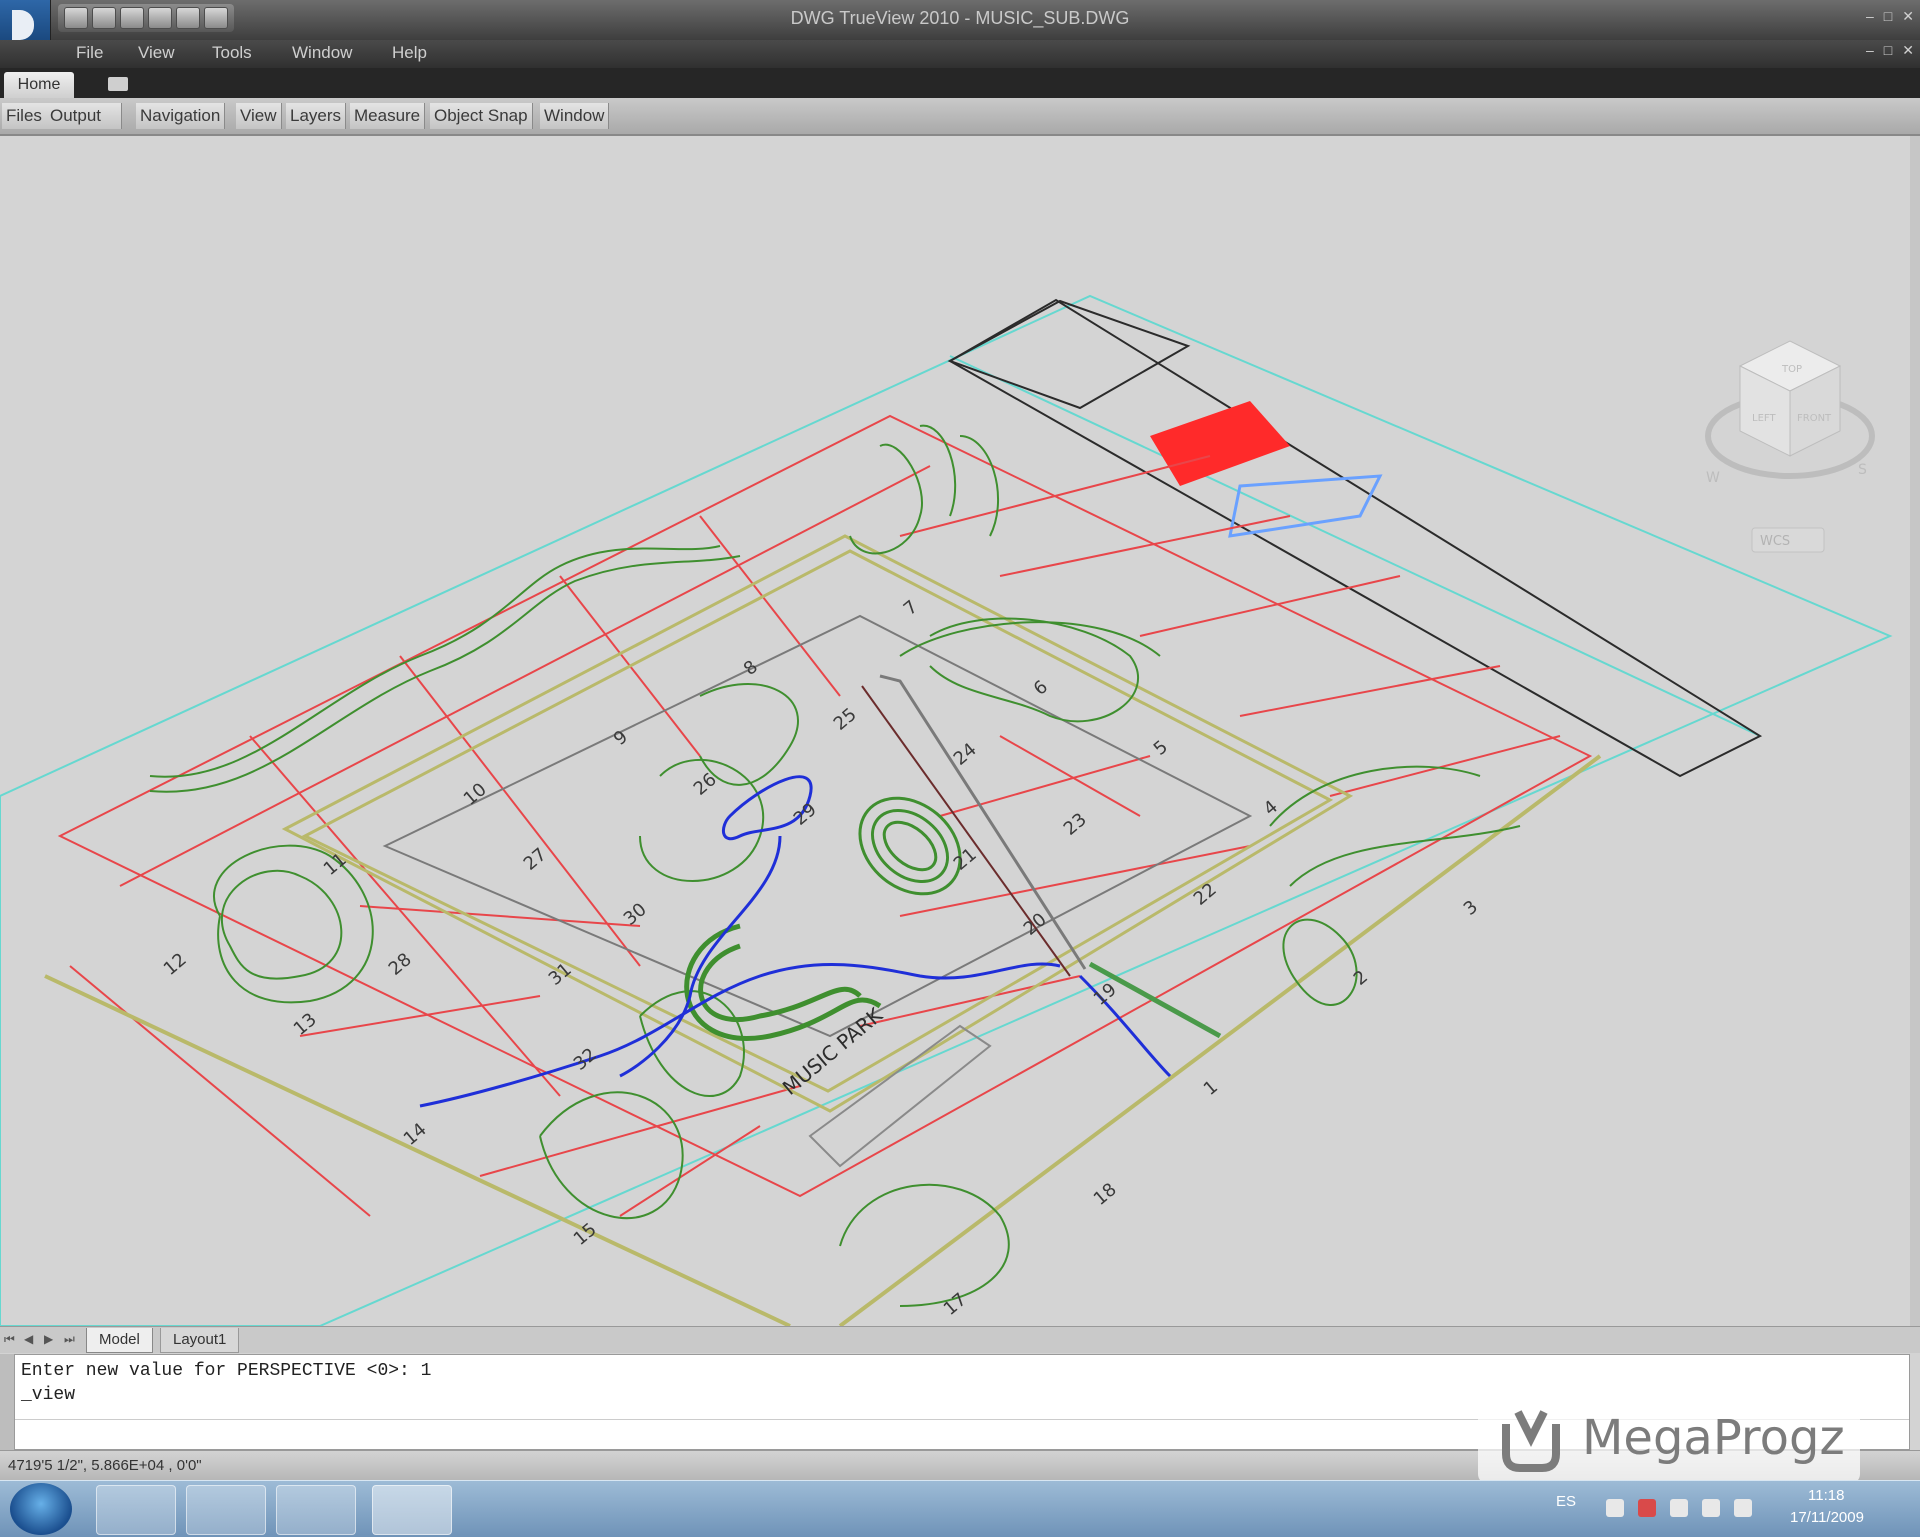  What do you see at coordinates (965, 859) in the screenshot?
I see `lot-label: 21` at bounding box center [965, 859].